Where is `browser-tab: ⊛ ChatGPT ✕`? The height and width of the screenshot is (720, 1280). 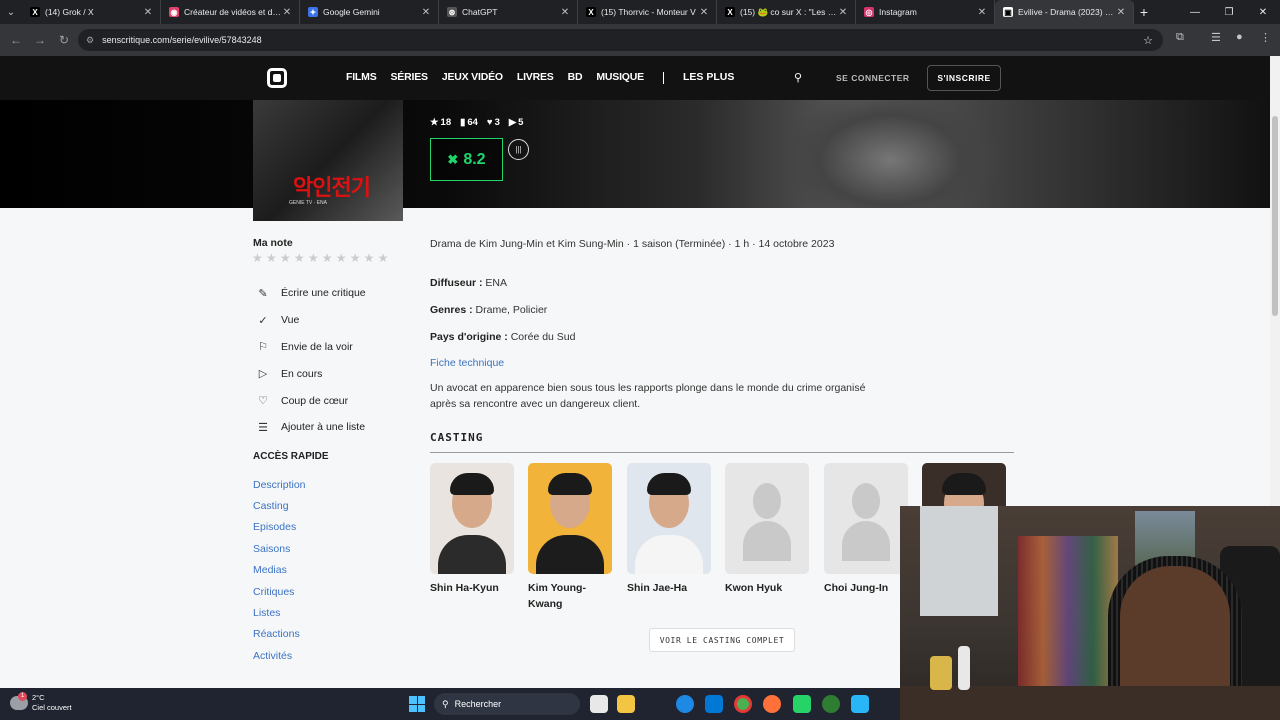 browser-tab: ⊛ ChatGPT ✕ is located at coordinates (508, 12).